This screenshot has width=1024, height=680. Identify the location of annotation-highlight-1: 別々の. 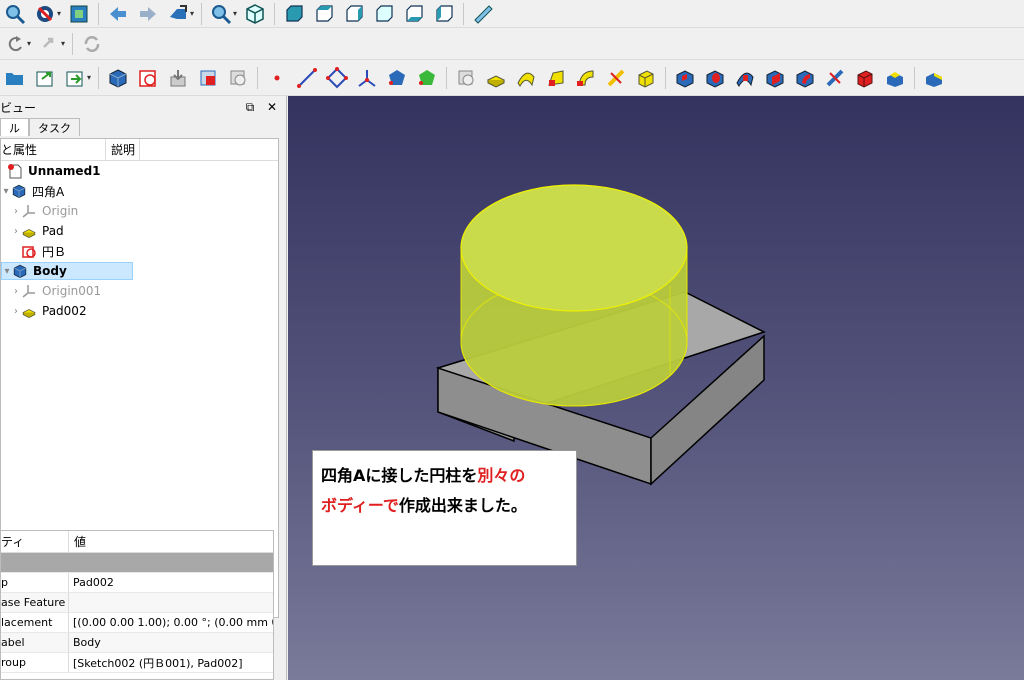
(501, 475).